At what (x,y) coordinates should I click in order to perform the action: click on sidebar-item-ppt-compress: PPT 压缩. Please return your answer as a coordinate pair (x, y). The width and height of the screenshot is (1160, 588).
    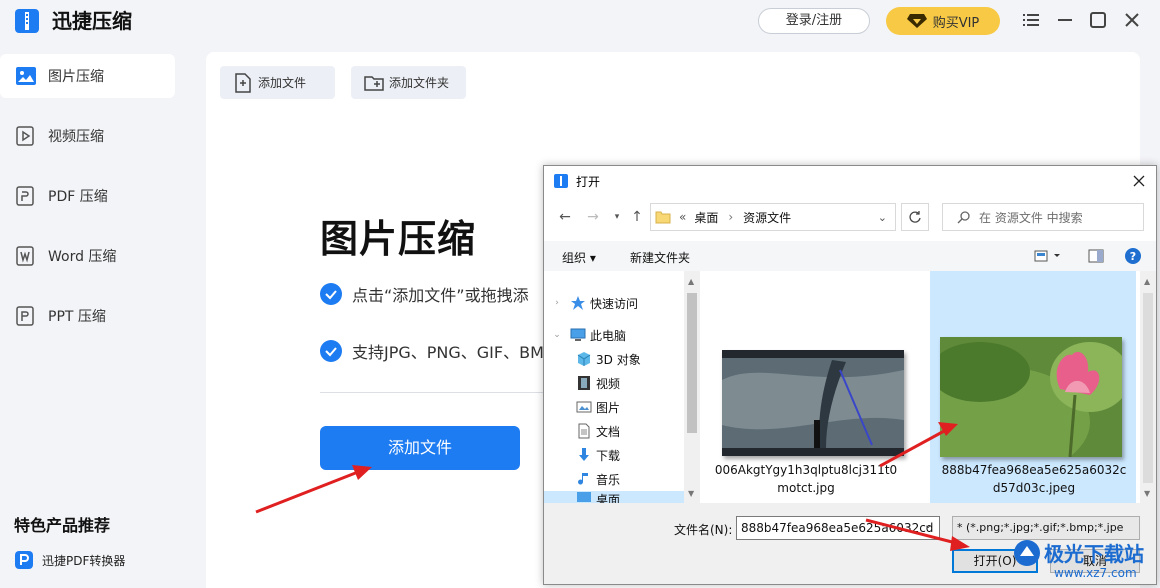
    Looking at the image, I should click on (87, 316).